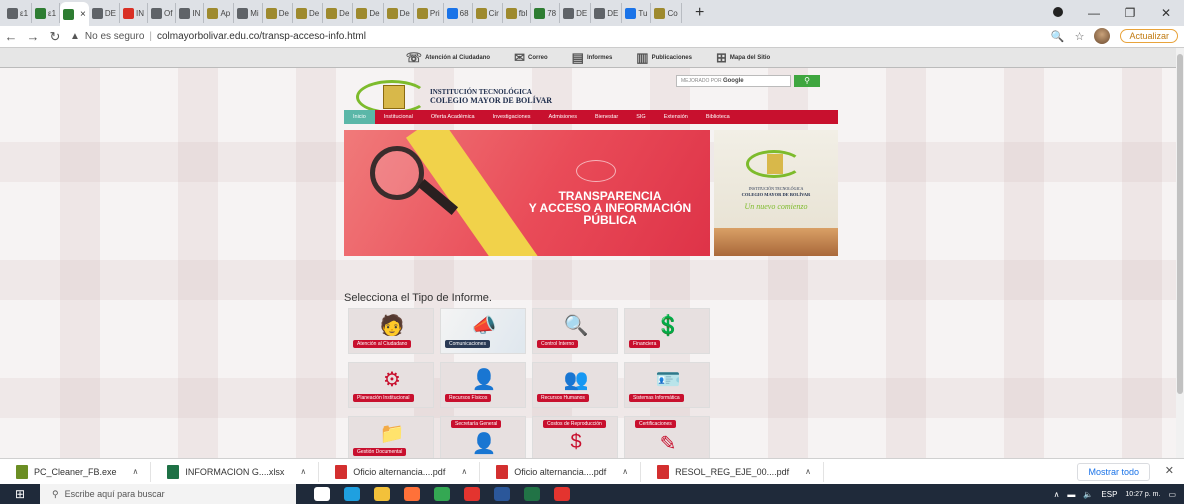 Image resolution: width=1184 pixels, height=504 pixels. What do you see at coordinates (55, 37) in the screenshot?
I see `reload-button: ↻` at bounding box center [55, 37].